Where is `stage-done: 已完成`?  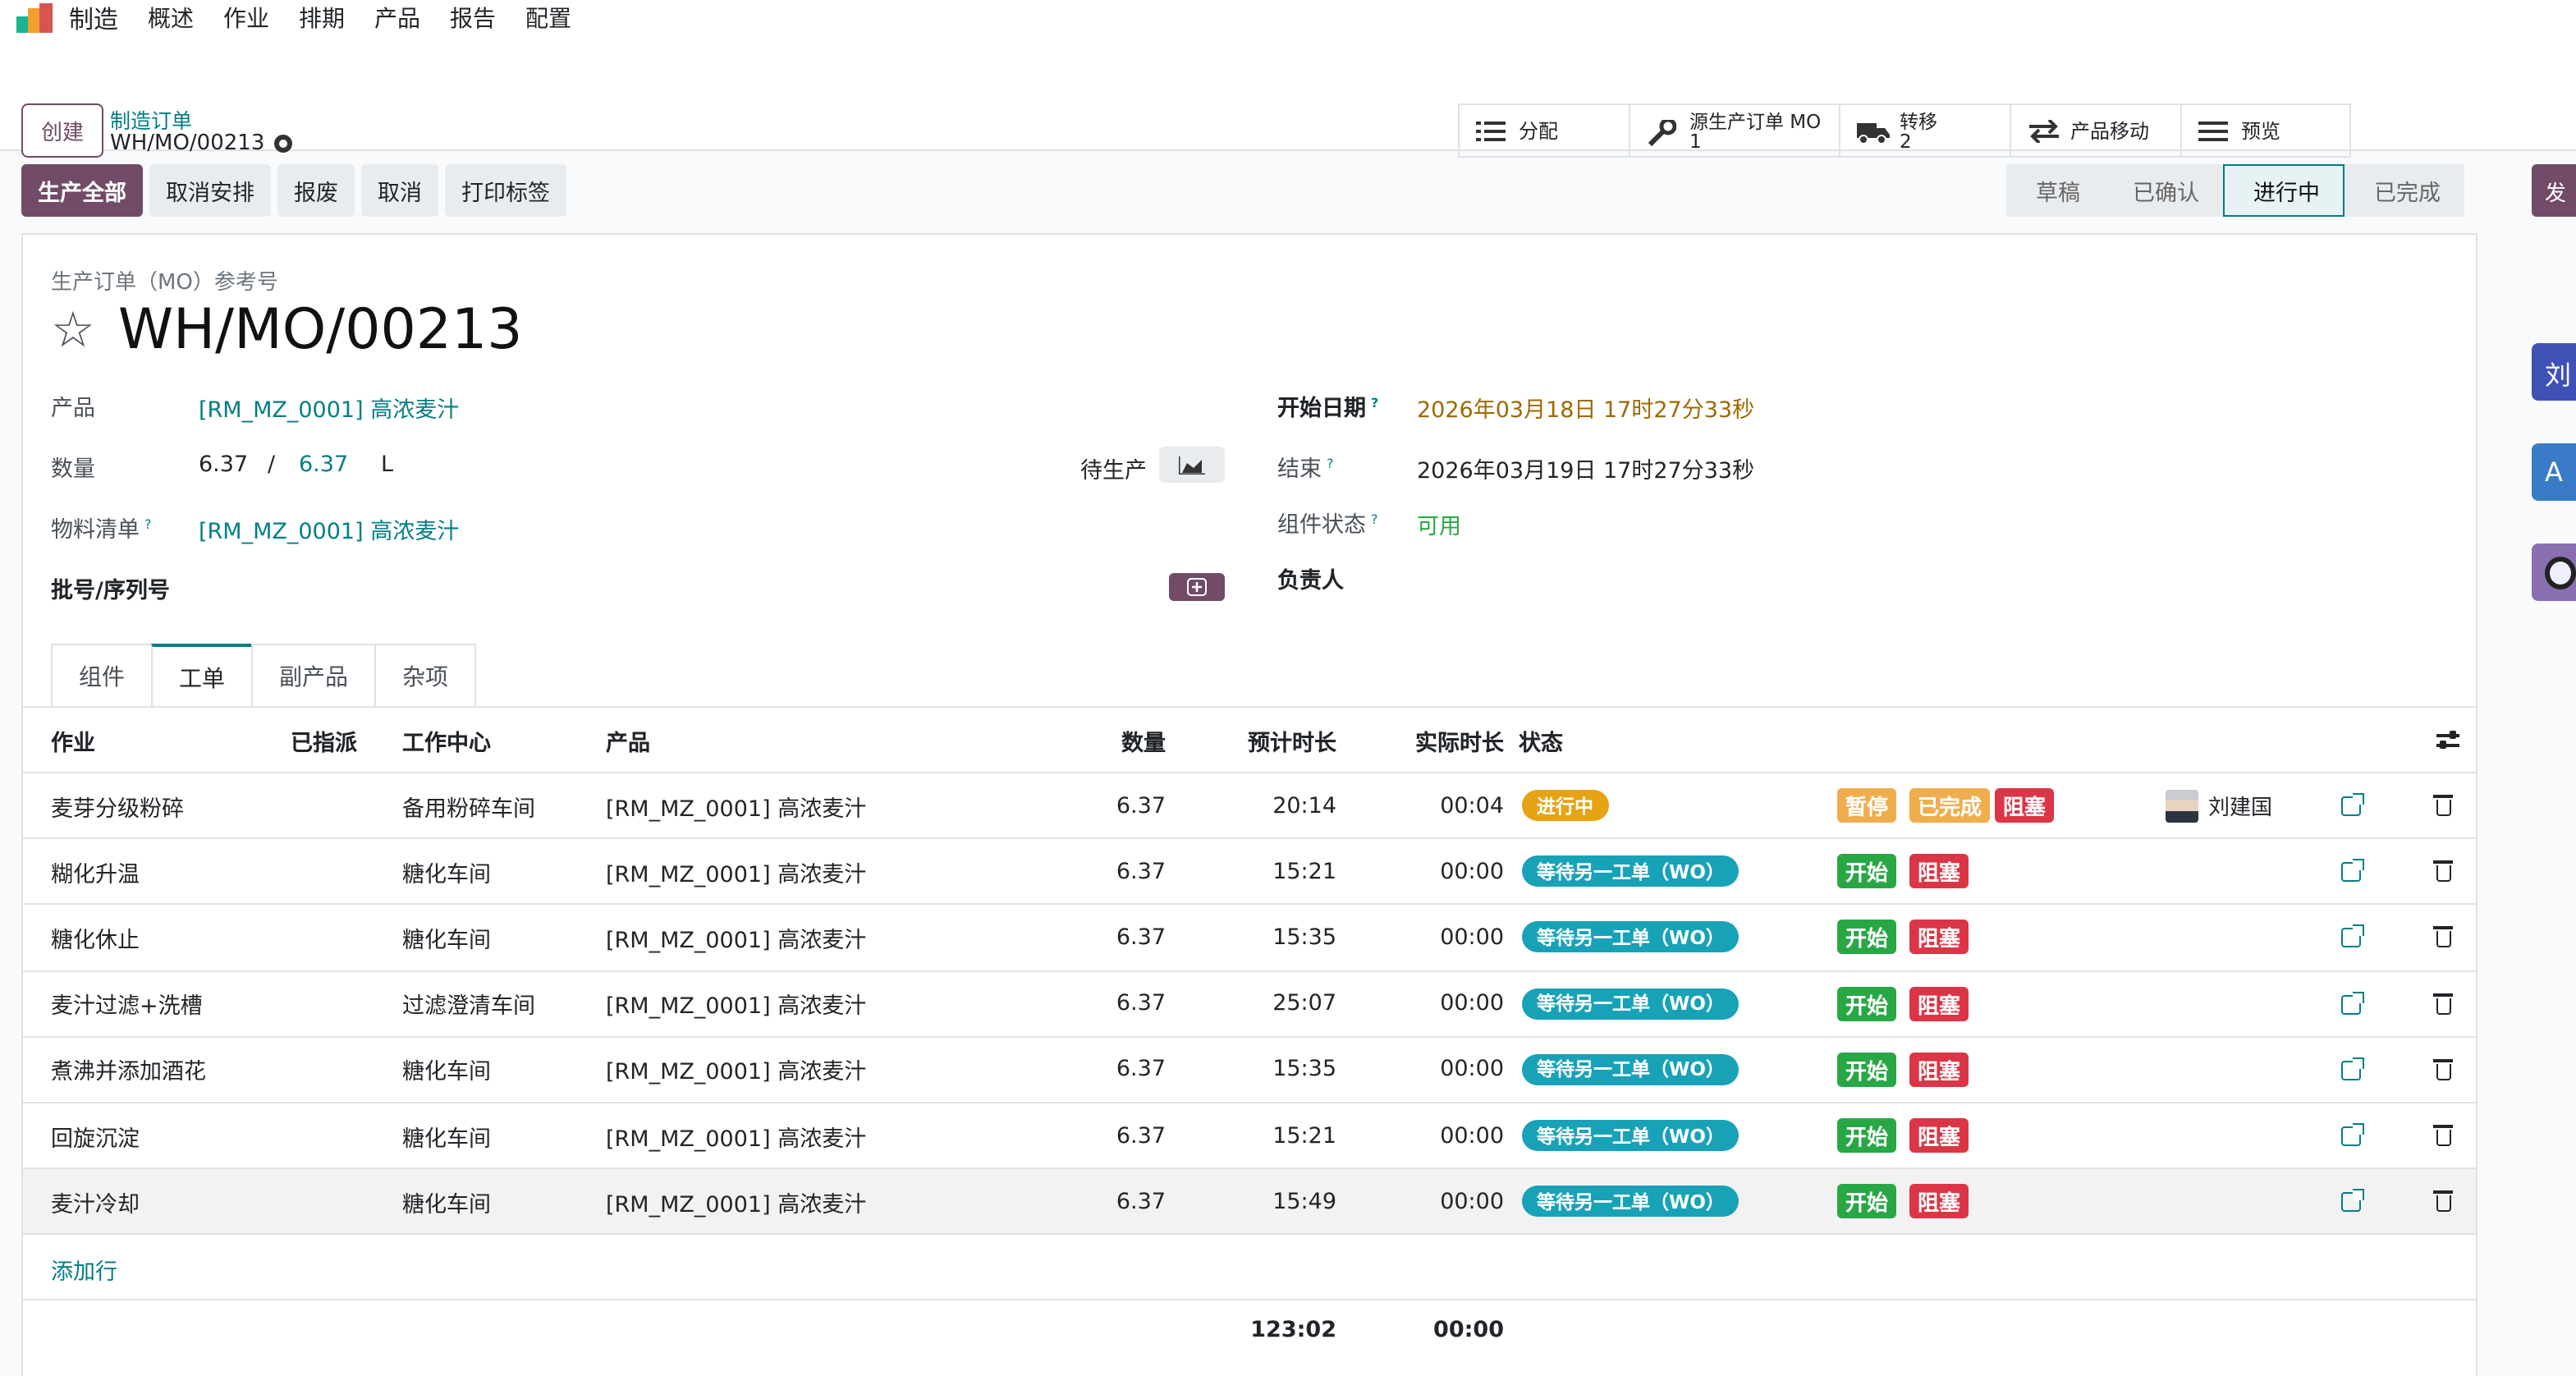
stage-done: 已完成 is located at coordinates (2405, 190).